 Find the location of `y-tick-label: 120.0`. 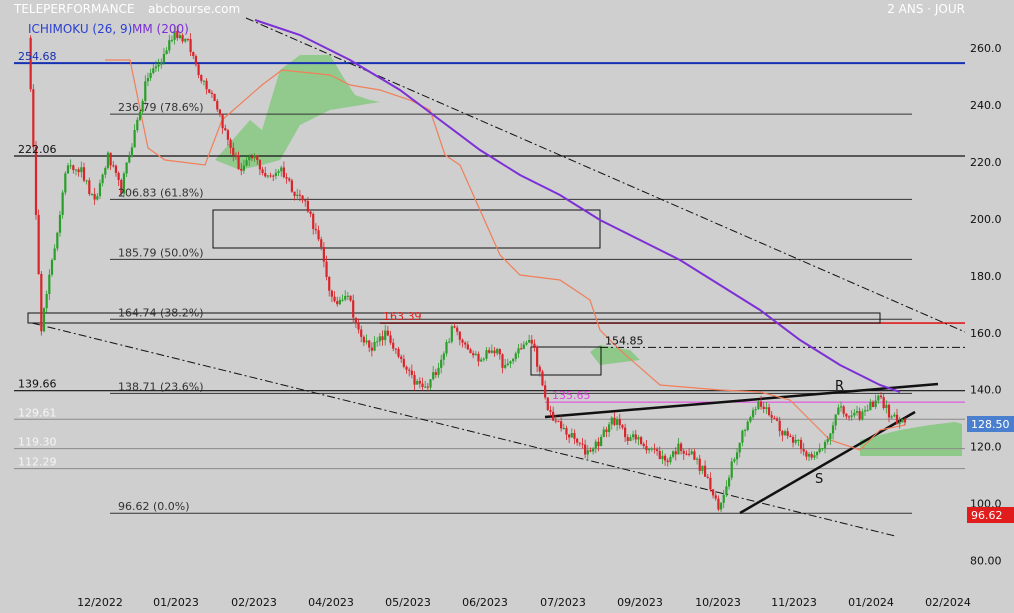

y-tick-label: 120.0 is located at coordinates (986, 447).